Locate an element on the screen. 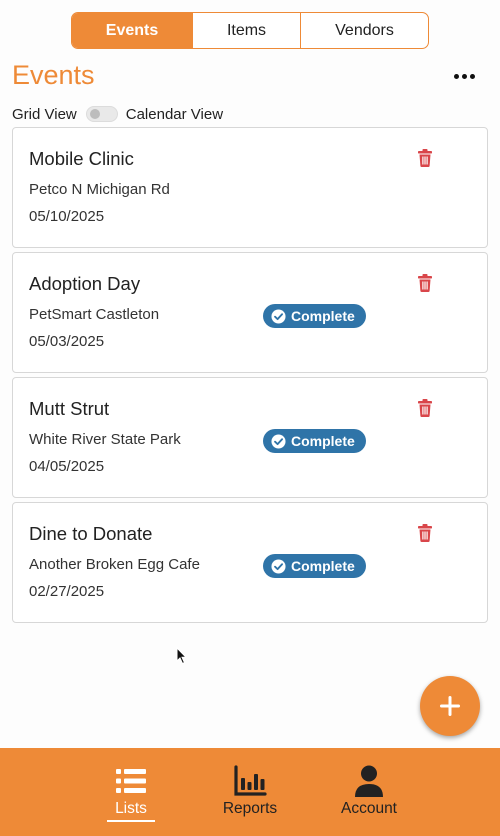 The width and height of the screenshot is (500, 836). event-location: Another Broken Egg Cafe is located at coordinates (114, 564).